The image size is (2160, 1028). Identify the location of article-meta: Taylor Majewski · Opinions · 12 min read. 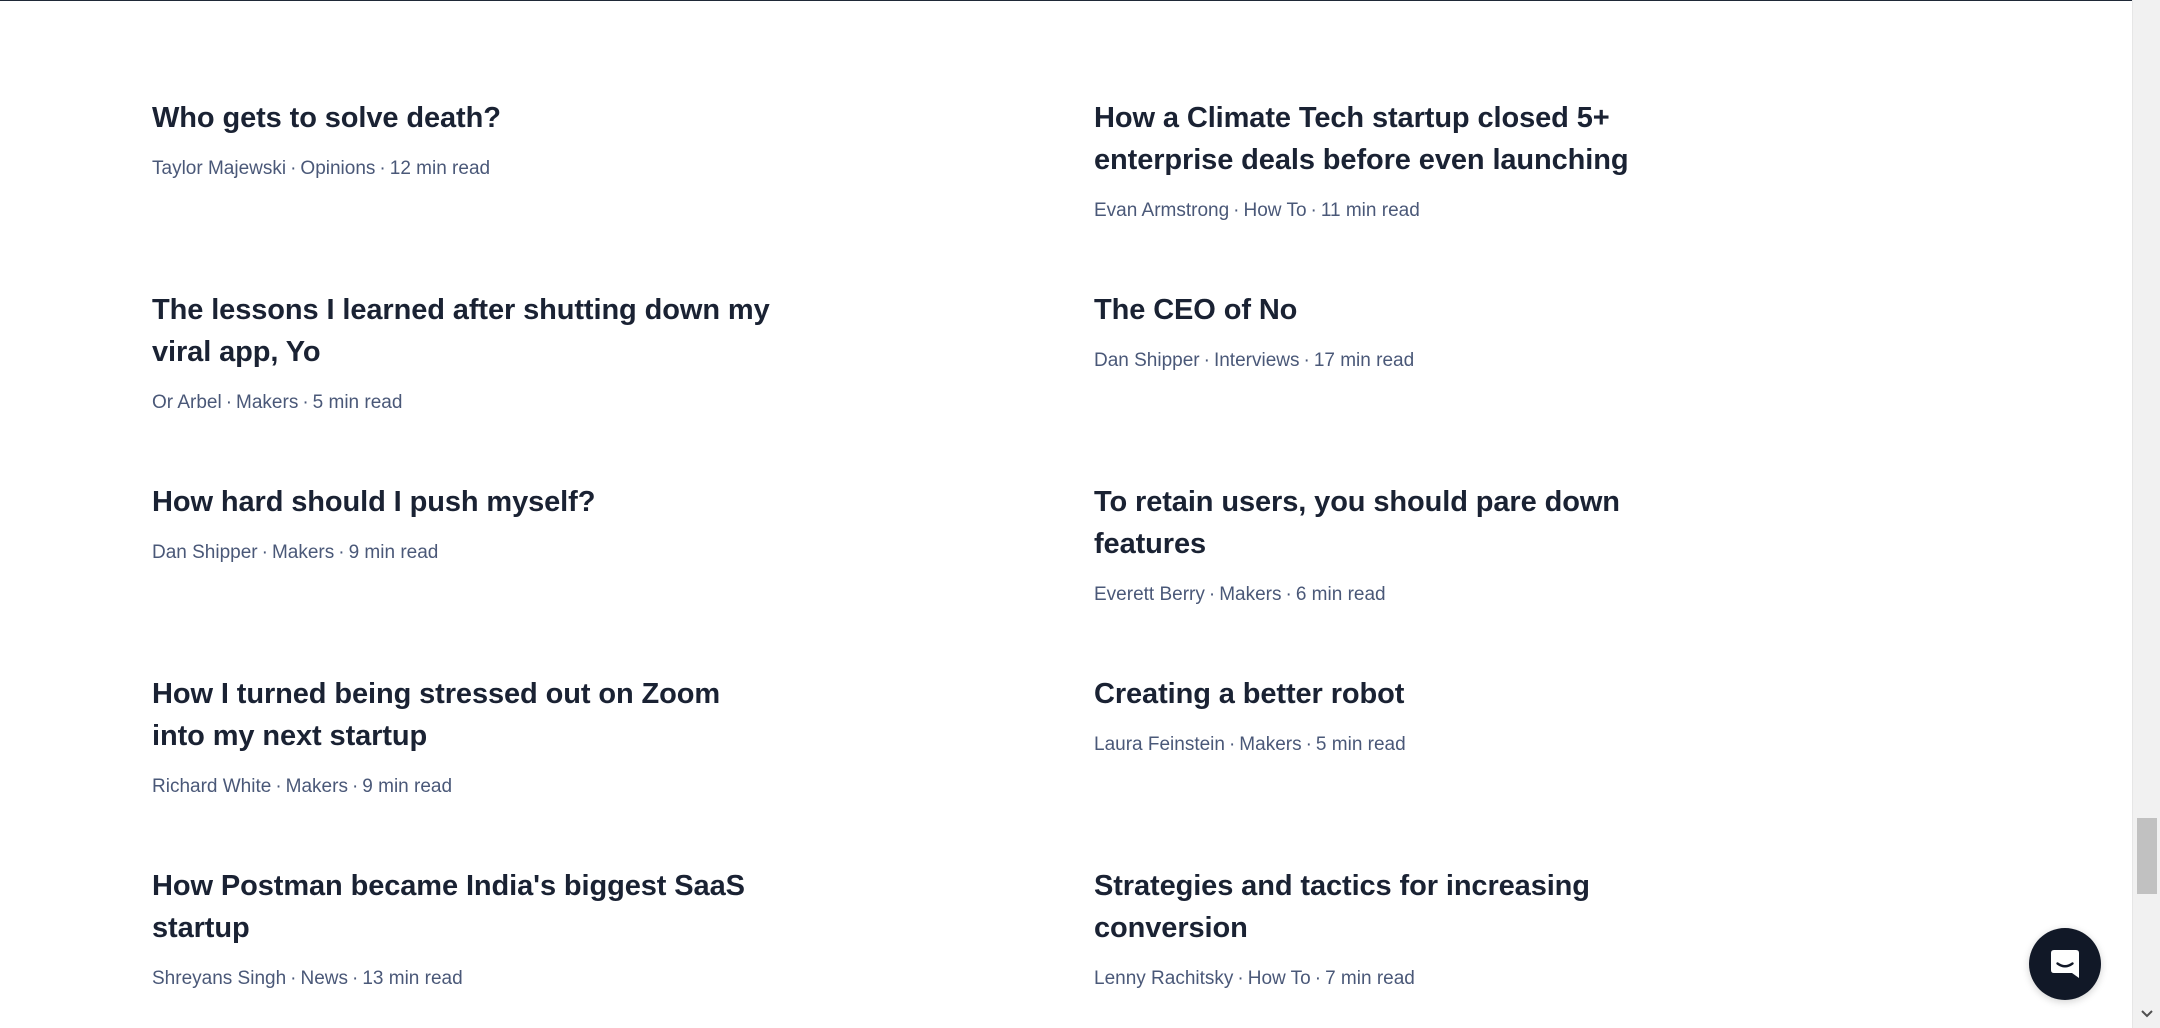
(462, 169).